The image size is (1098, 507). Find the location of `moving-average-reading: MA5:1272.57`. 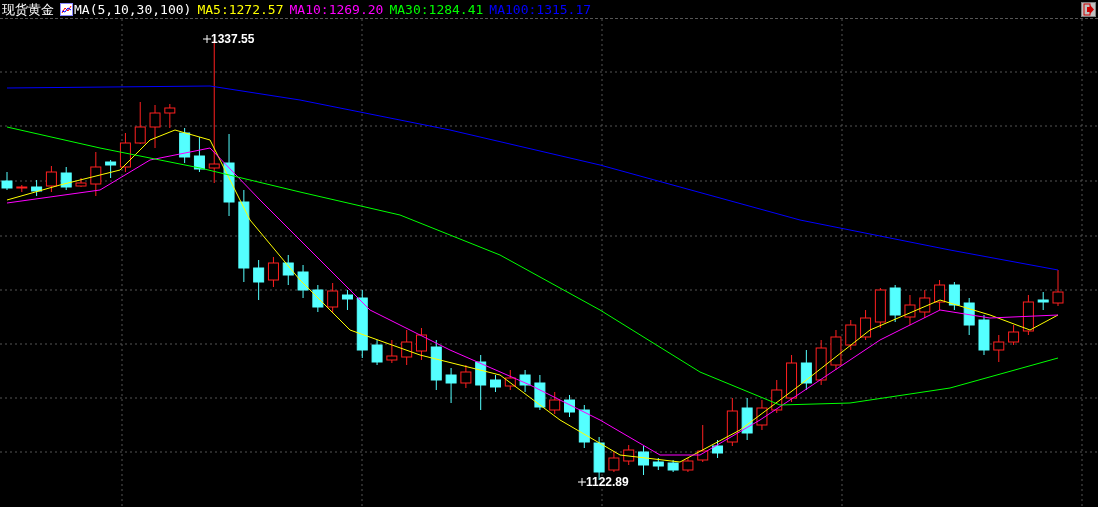

moving-average-reading: MA5:1272.57 is located at coordinates (240, 9).